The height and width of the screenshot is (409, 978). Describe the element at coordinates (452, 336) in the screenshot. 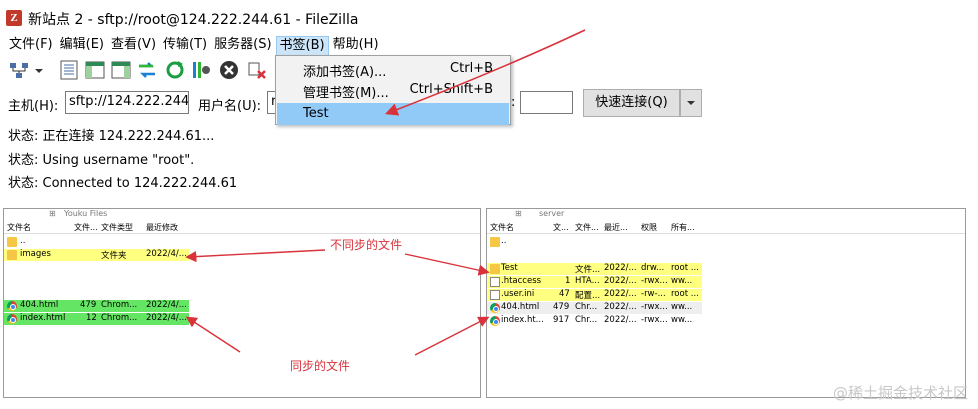

I see `arrow-to-remote-synced` at that location.